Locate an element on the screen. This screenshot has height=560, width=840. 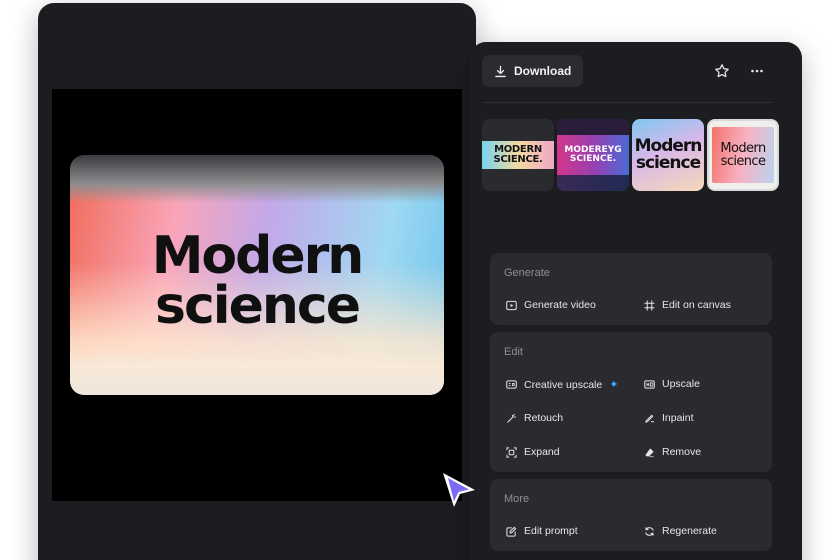
download-button: Download is located at coordinates (533, 71).